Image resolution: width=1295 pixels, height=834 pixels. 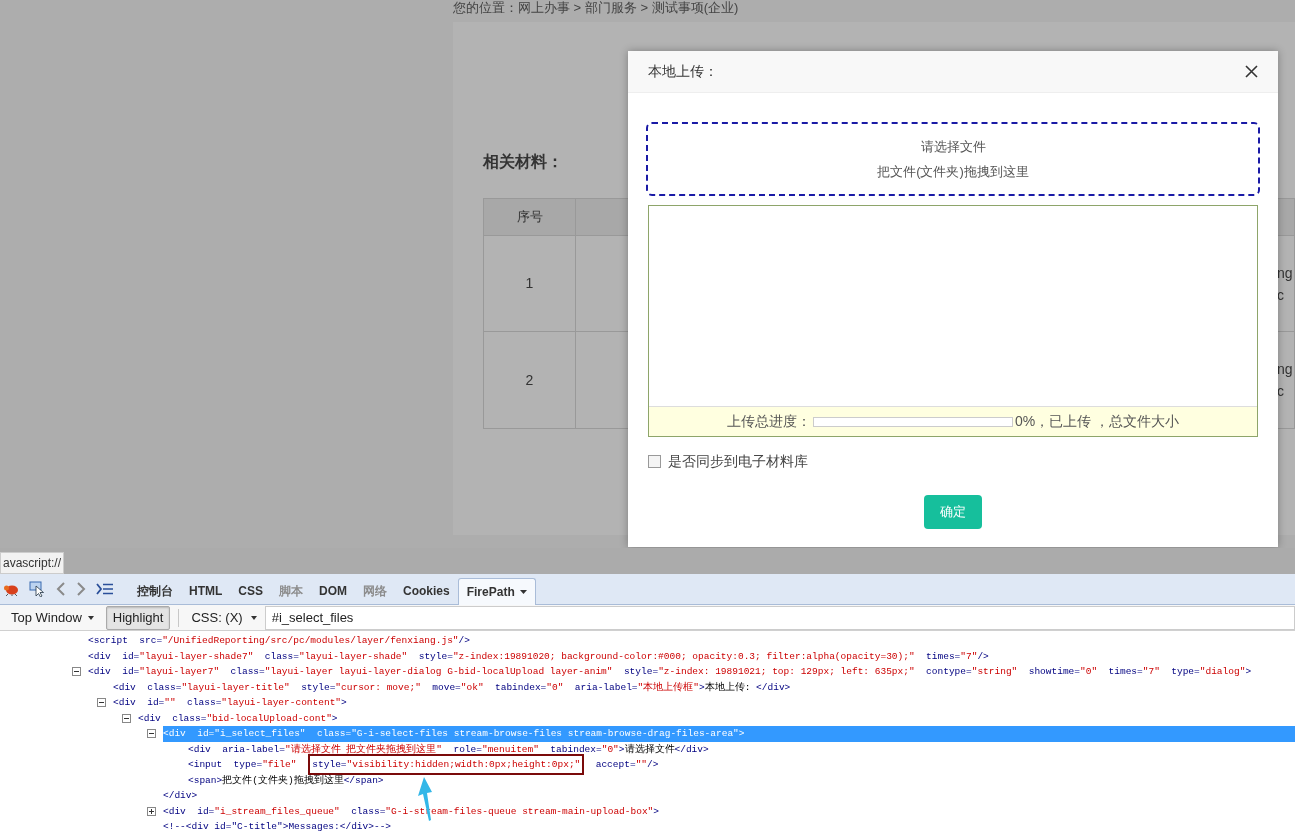 I want to click on drop-title: 请选择文件, so click(x=953, y=146).